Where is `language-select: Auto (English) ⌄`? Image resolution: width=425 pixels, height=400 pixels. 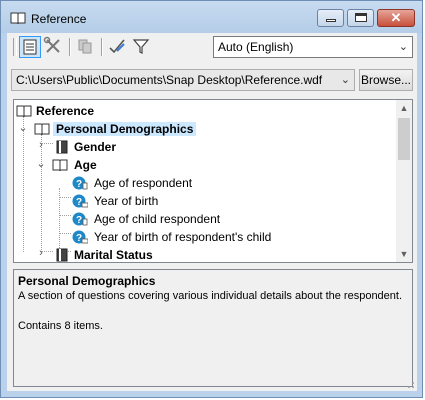
language-select: Auto (English) ⌄ is located at coordinates (313, 47).